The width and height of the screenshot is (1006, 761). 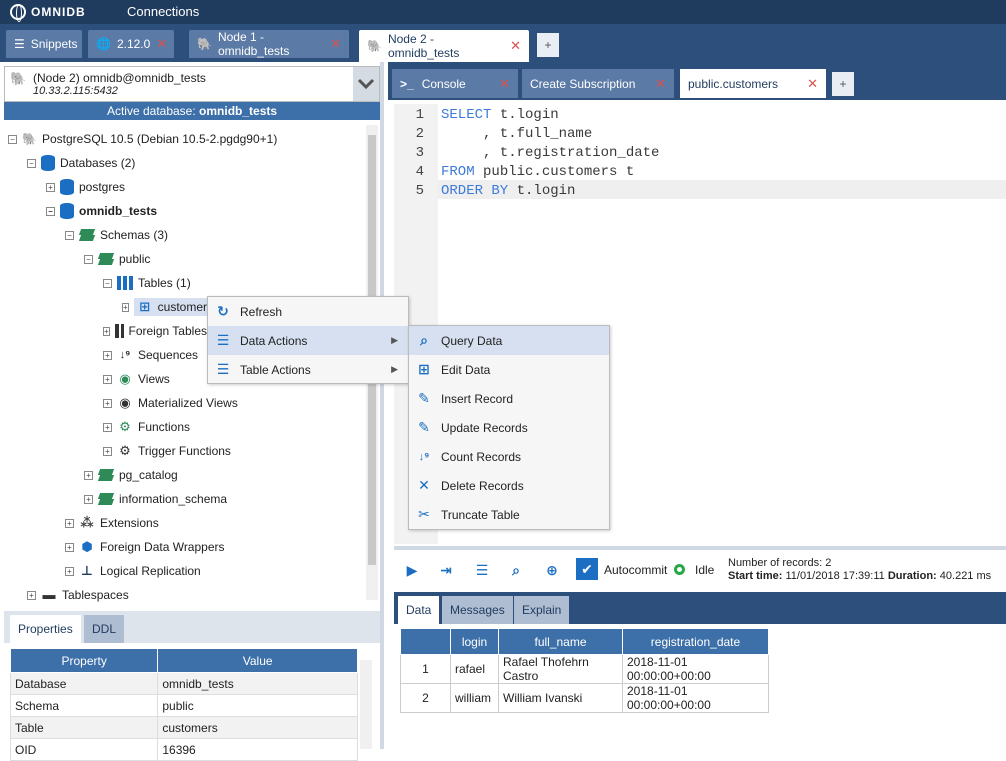 I want to click on menu-item-truncate-table: ✂ Truncate Table, so click(x=509, y=514).